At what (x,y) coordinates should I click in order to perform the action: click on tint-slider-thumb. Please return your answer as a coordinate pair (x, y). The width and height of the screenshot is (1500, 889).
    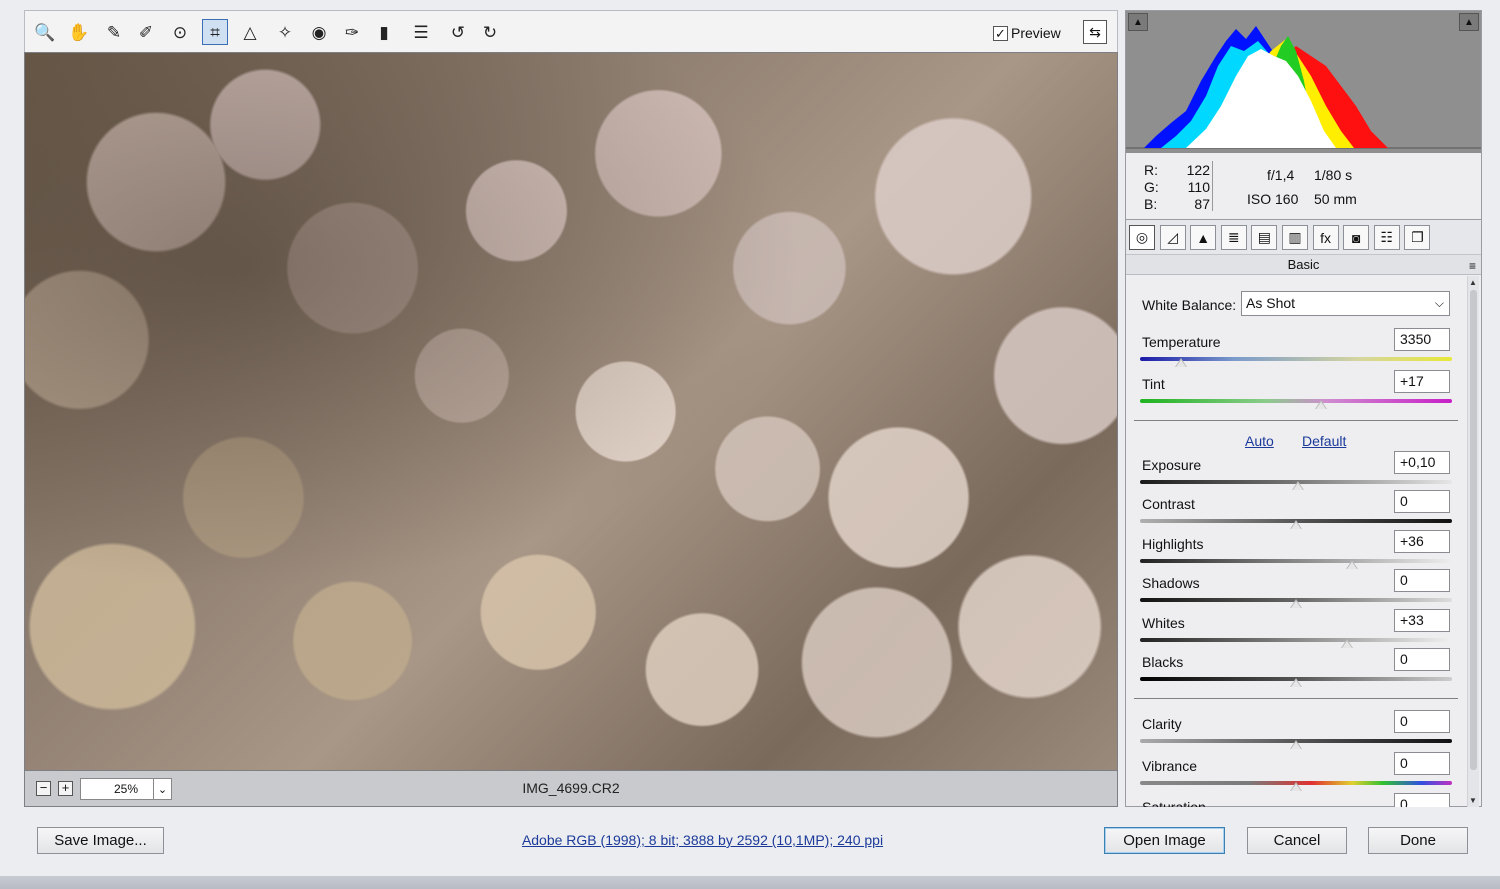
    Looking at the image, I should click on (1320, 405).